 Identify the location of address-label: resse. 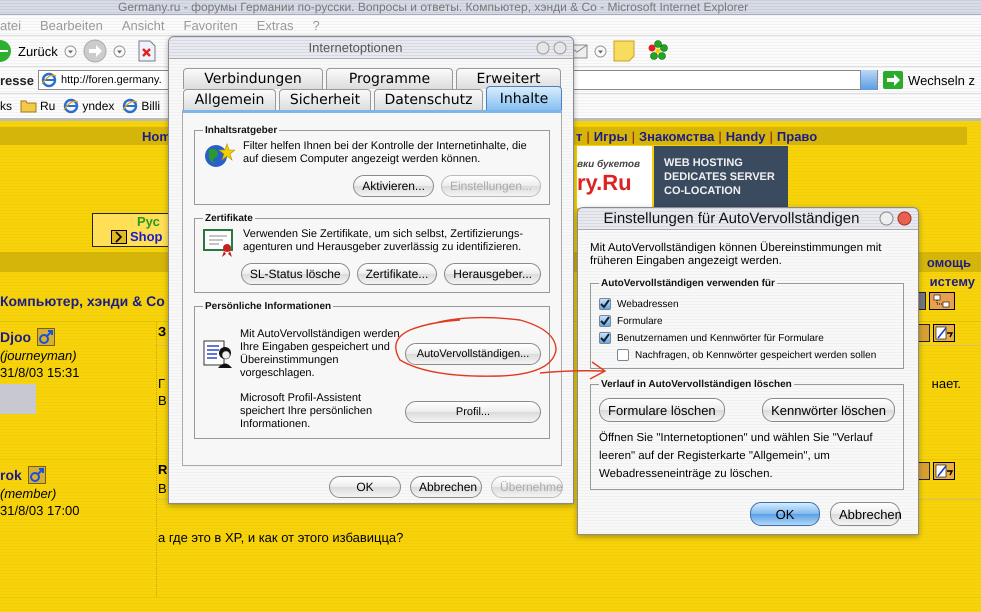
(17, 80).